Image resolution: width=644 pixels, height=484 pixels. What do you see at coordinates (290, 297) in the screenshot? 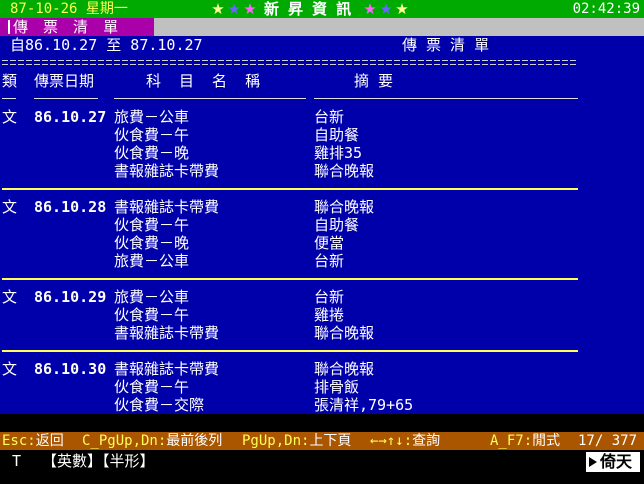
I see `voucher-entry-row: 文 86.10.29 旅費－公車 台新` at bounding box center [290, 297].